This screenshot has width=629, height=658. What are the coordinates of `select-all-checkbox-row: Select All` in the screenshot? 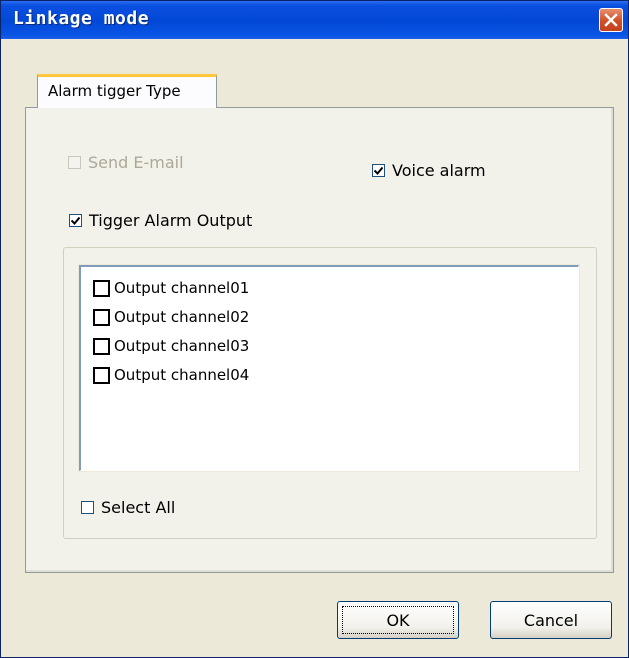 It's located at (128, 507).